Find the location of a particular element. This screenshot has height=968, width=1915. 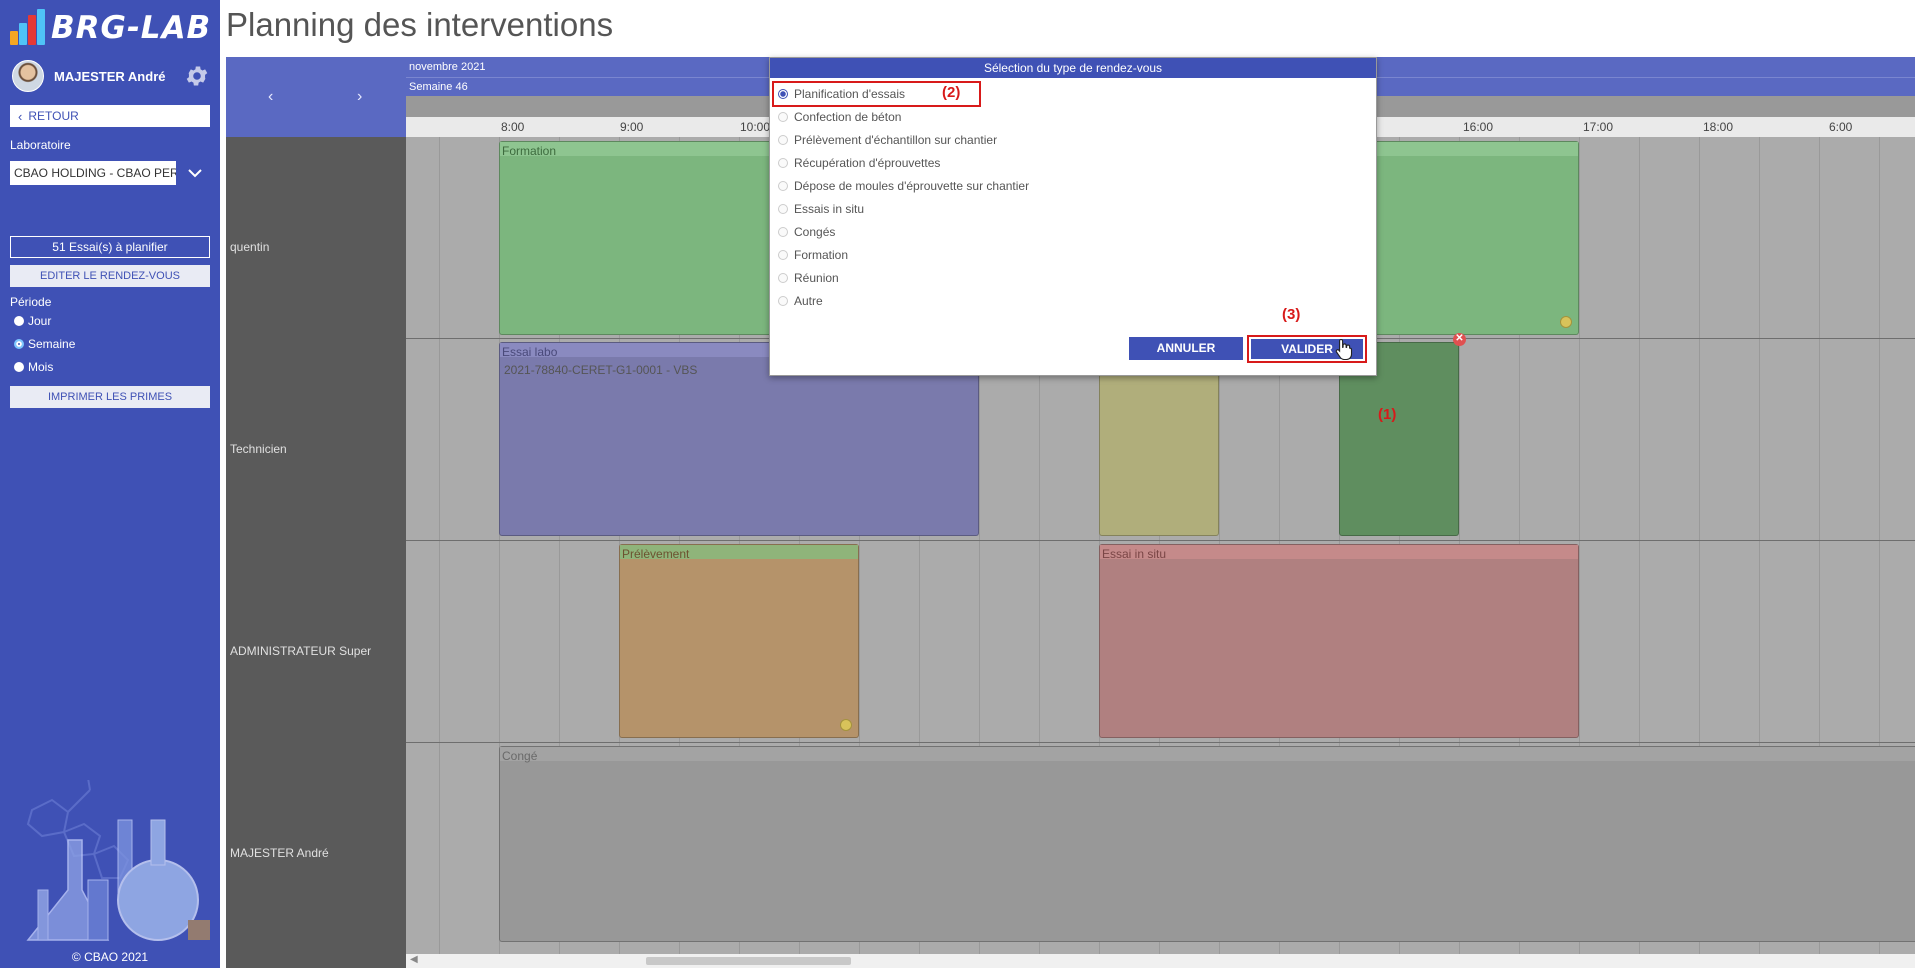

chevron-down-icon is located at coordinates (195, 173).